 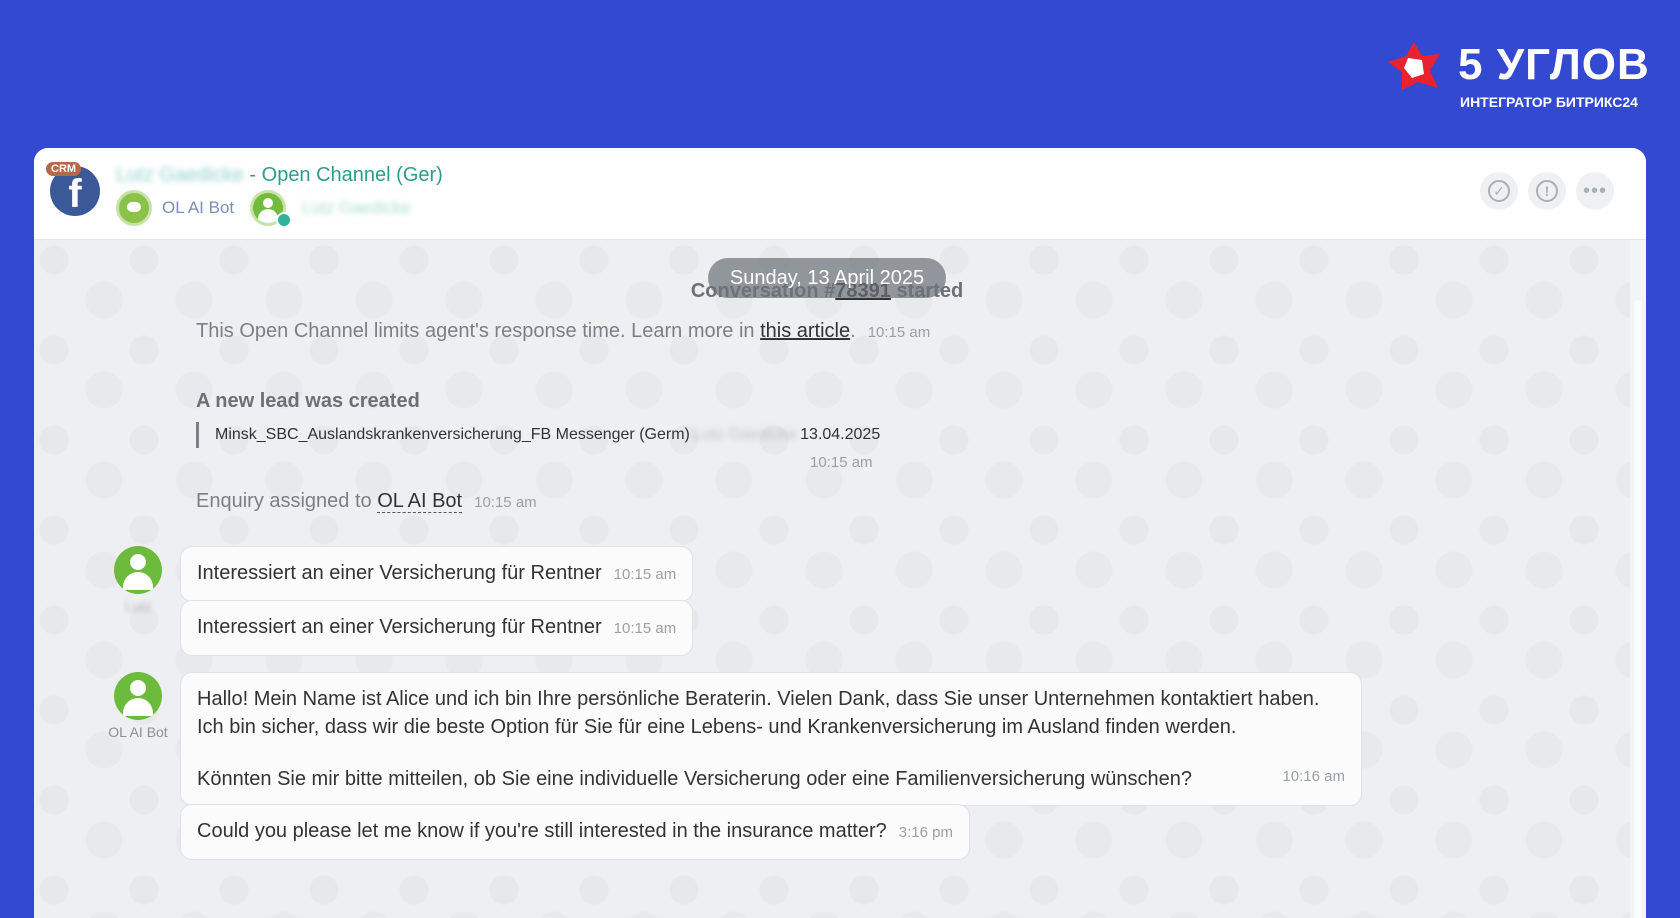 What do you see at coordinates (840, 434) in the screenshot?
I see `lead-date: 13.04.2025` at bounding box center [840, 434].